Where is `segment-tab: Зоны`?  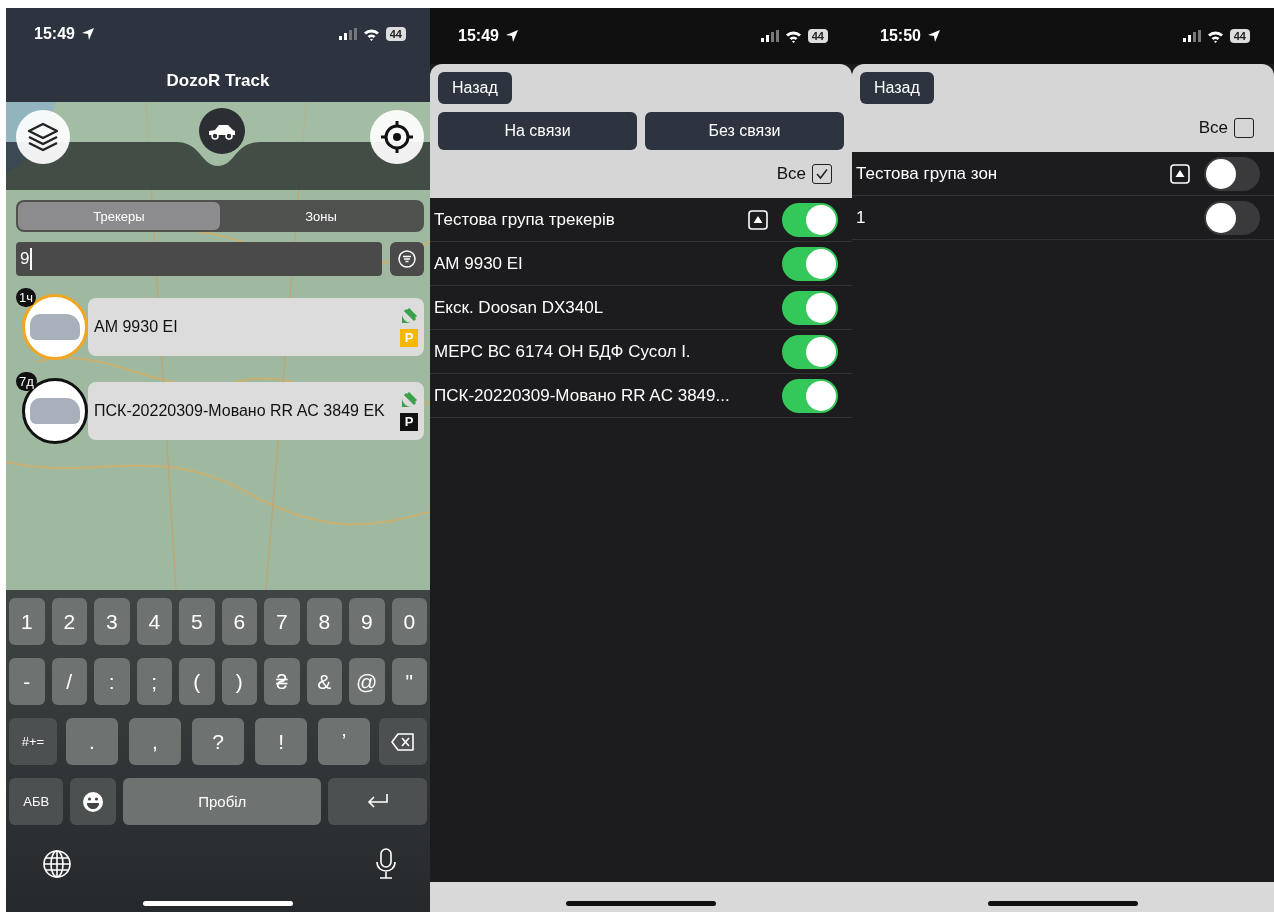 segment-tab: Зоны is located at coordinates (321, 216).